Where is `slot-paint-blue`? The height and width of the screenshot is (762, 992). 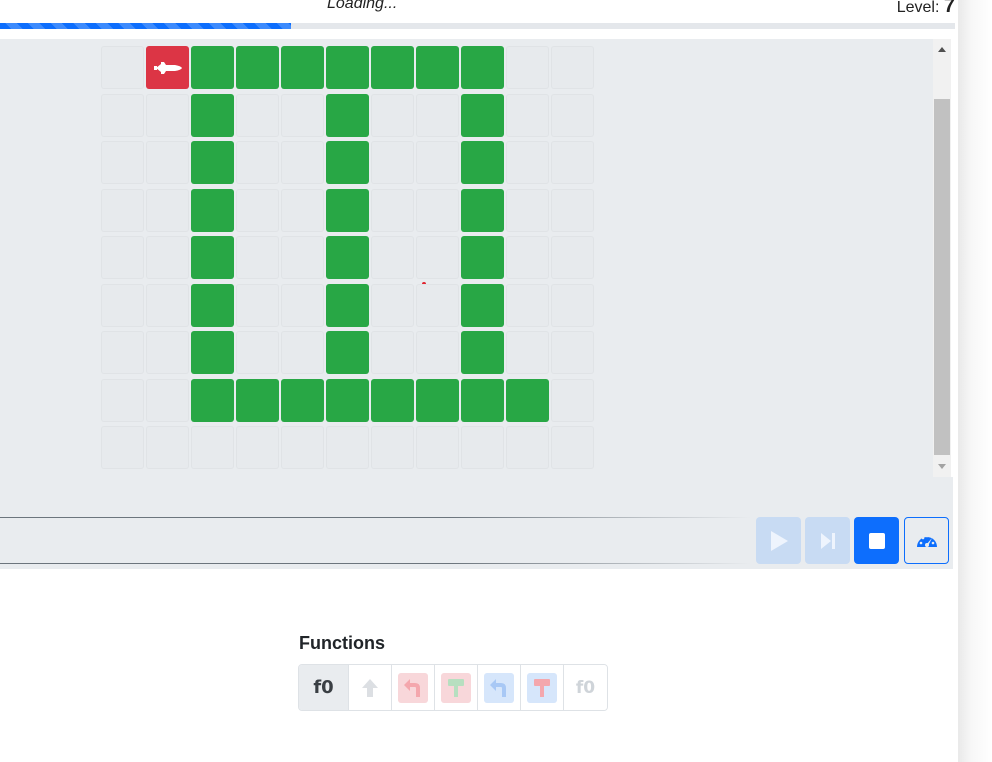 slot-paint-blue is located at coordinates (542, 687).